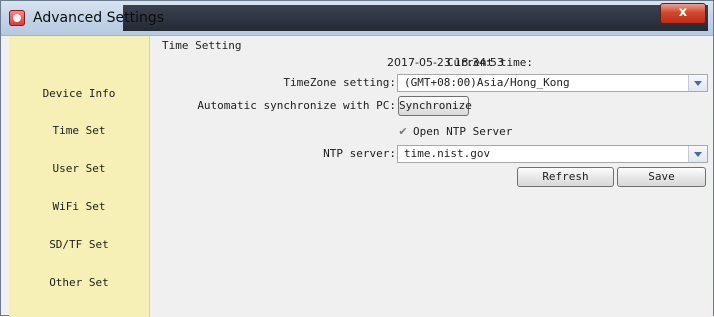 This screenshot has height=317, width=714. I want to click on refresh-button: Refresh, so click(565, 177).